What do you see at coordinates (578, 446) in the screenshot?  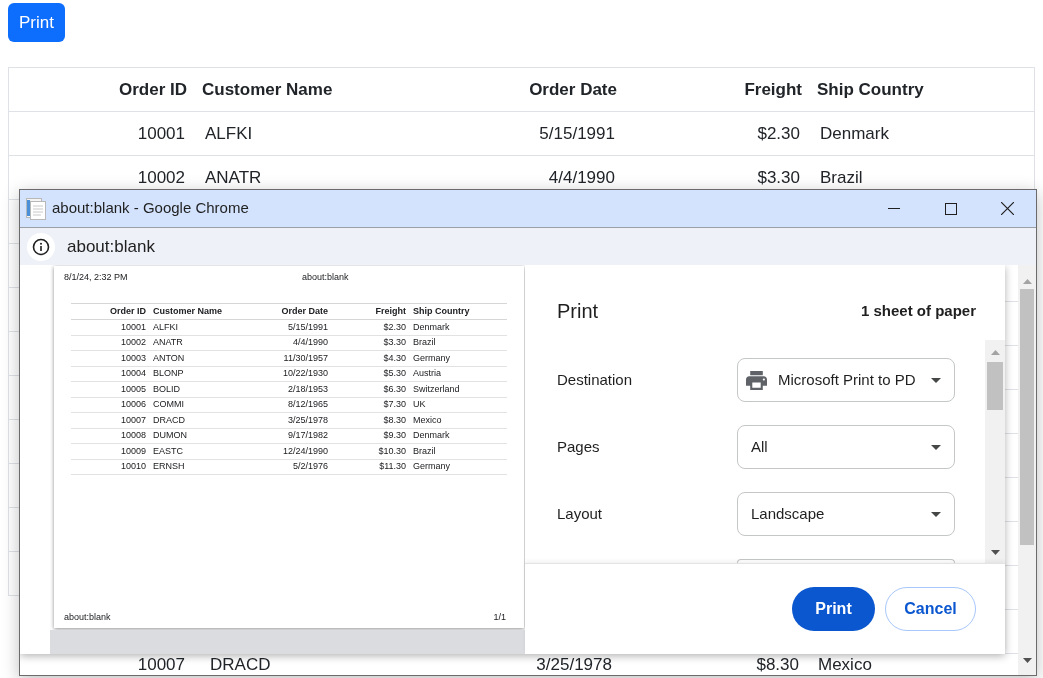 I see `setting-label: Pages` at bounding box center [578, 446].